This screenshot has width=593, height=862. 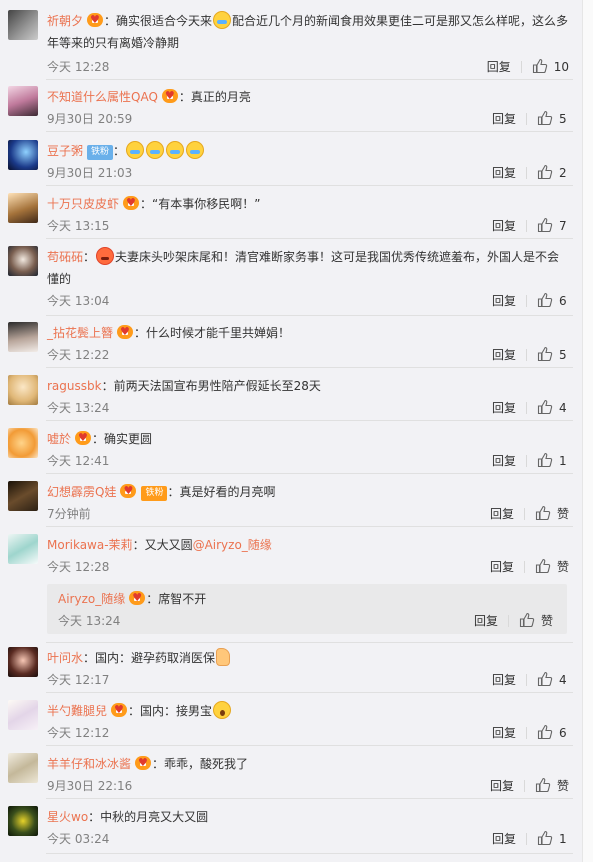 What do you see at coordinates (74, 386) in the screenshot?
I see `username-link: ragussbk` at bounding box center [74, 386].